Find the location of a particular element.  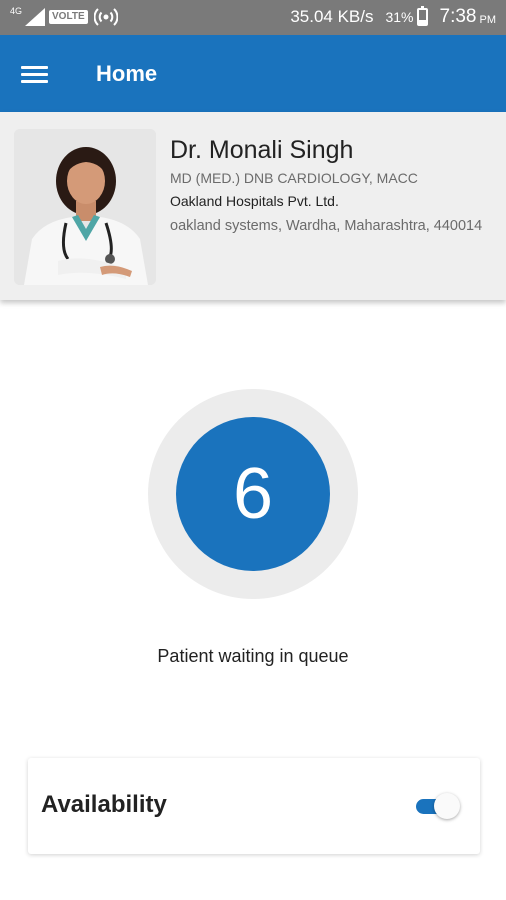

availability-toggle is located at coordinates (438, 806).